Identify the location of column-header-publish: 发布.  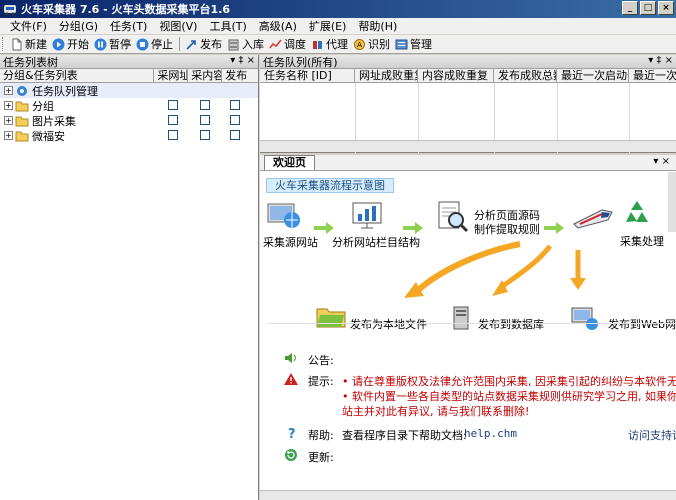
(240, 75).